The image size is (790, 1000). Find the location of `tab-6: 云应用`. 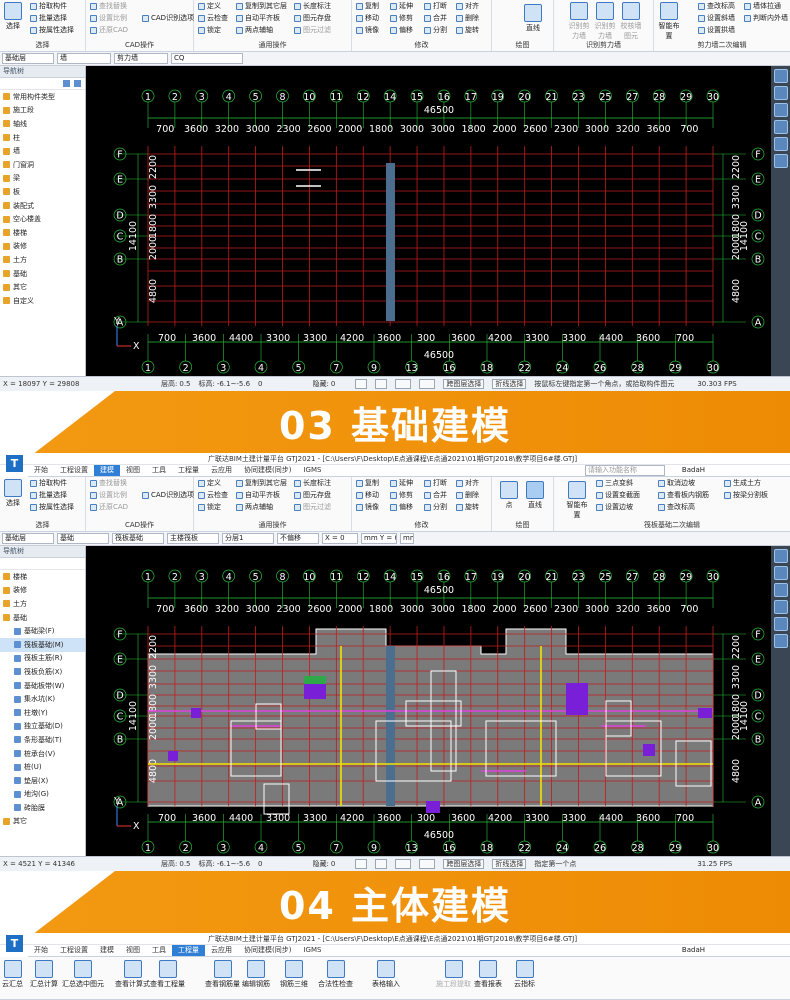

tab-6: 云应用 is located at coordinates (221, 470).